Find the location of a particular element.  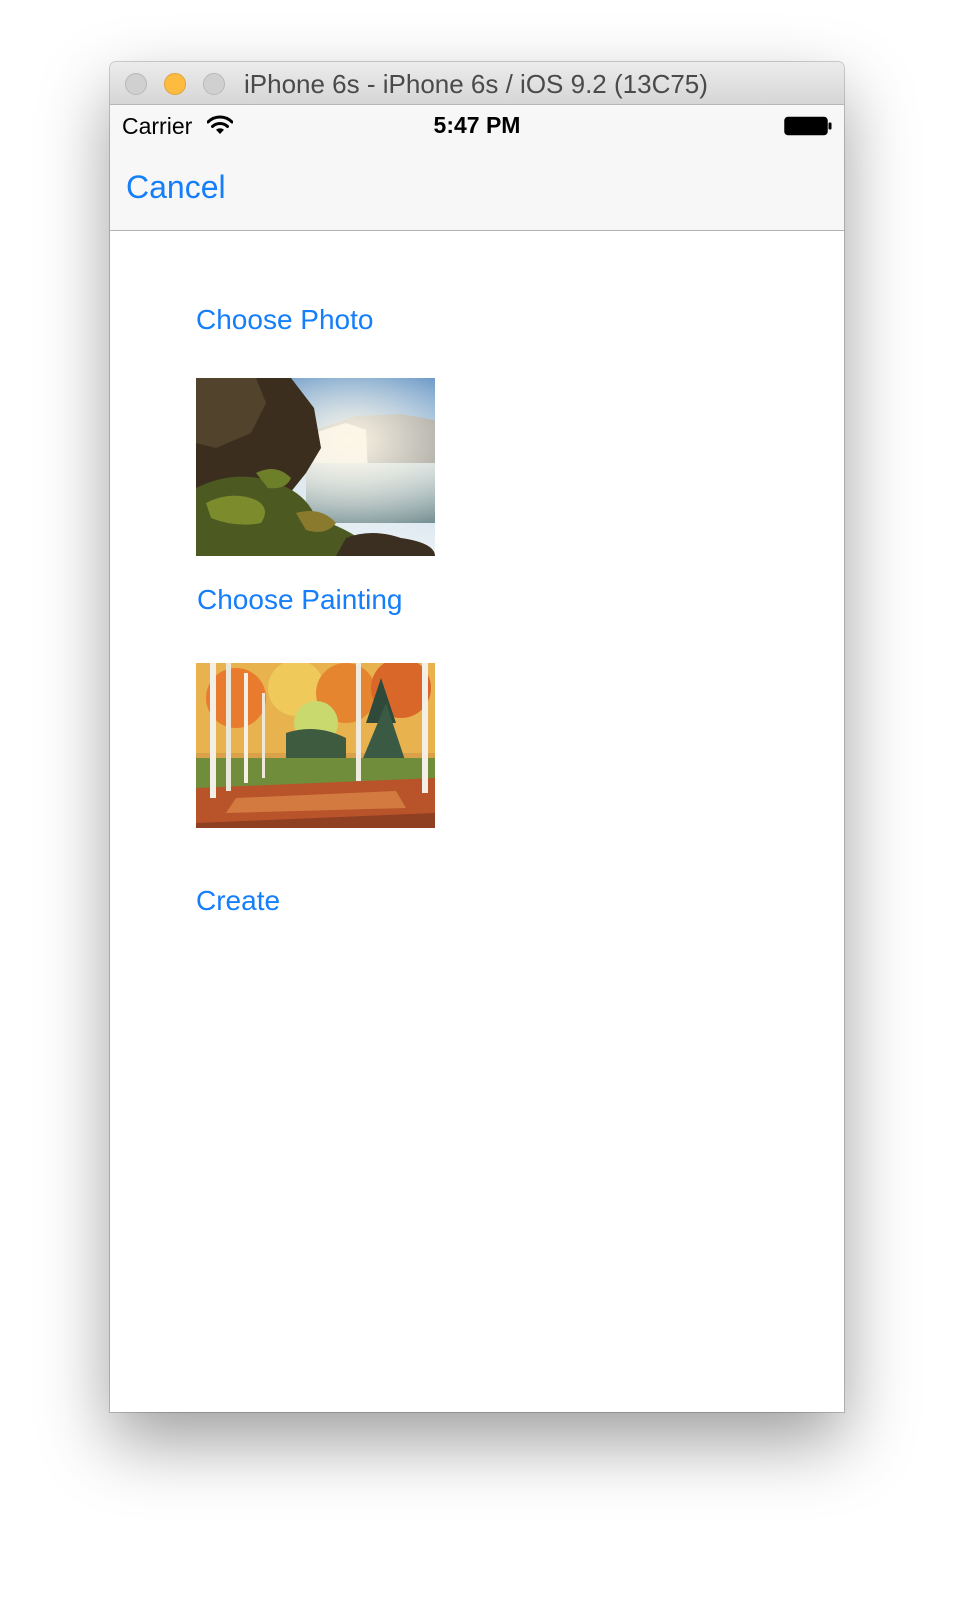

waterfall-photo-image is located at coordinates (315, 467).